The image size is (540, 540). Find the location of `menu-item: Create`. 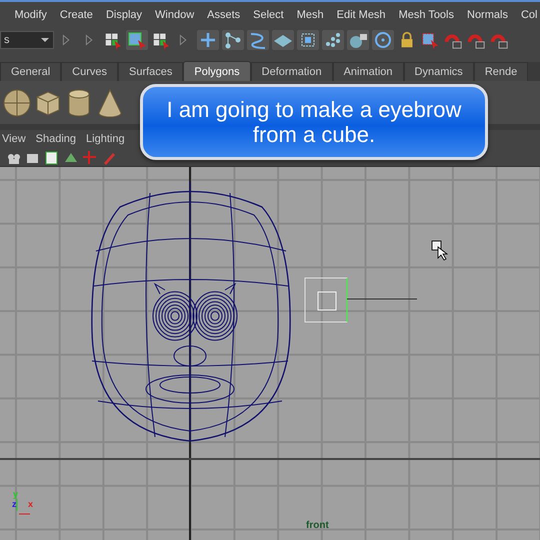

menu-item: Create is located at coordinates (76, 15).